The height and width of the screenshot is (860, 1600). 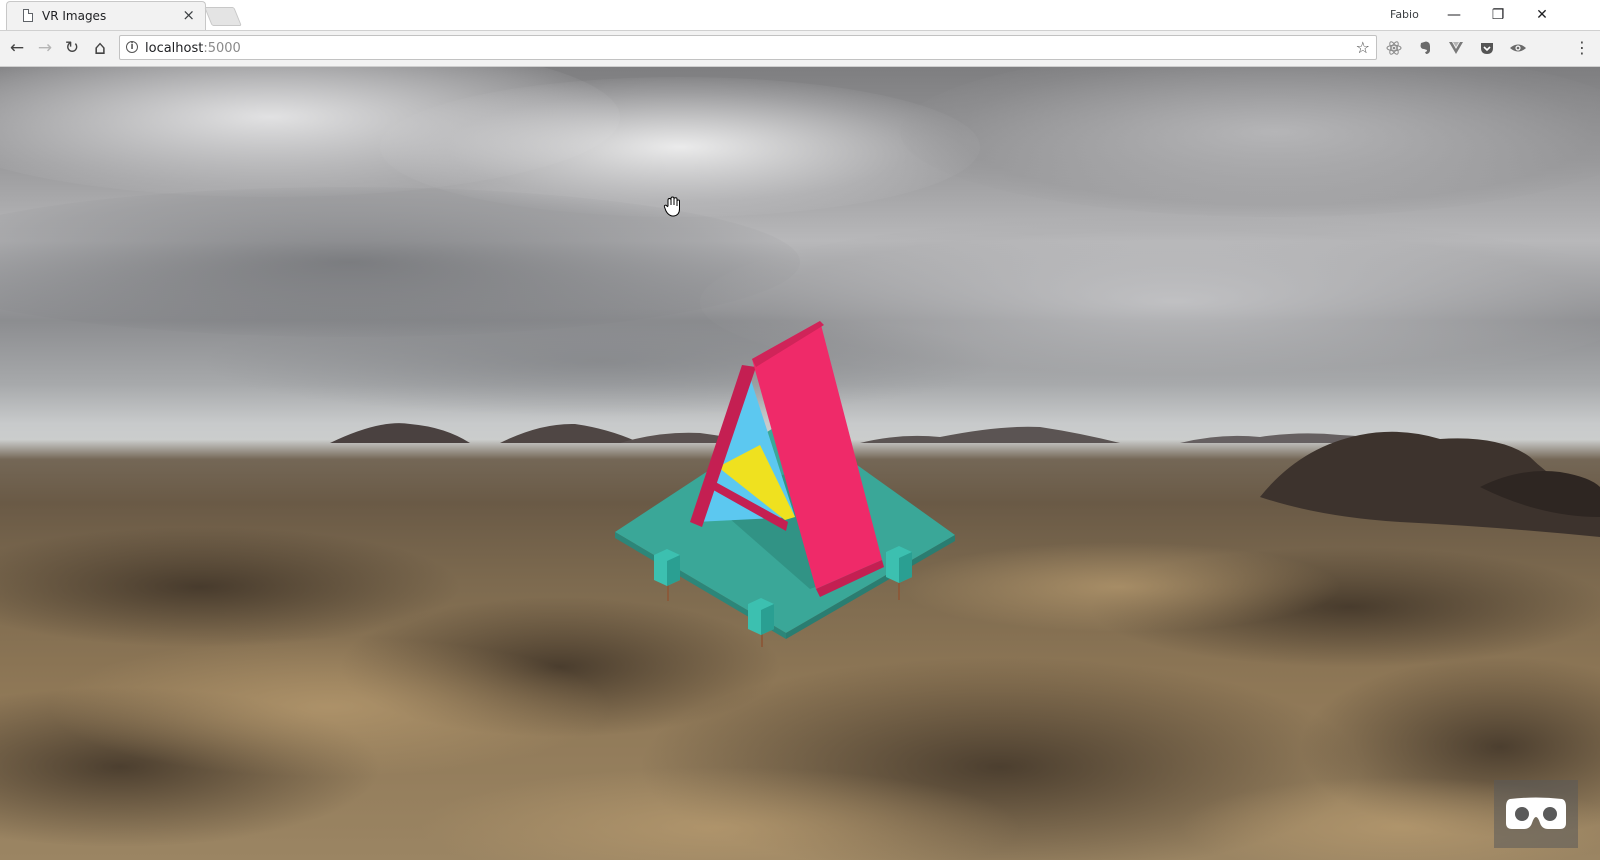 I want to click on new-tab-button, so click(x=223, y=16).